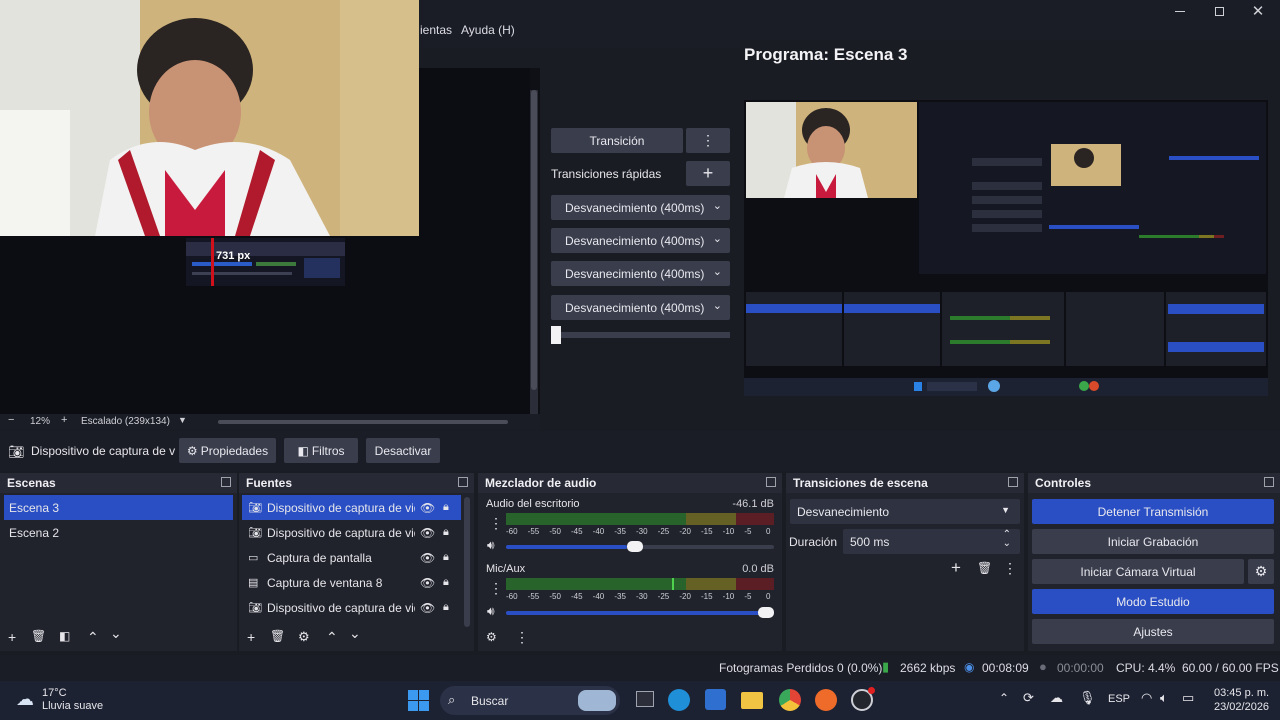 This screenshot has height=720, width=1280. Describe the element at coordinates (351, 582) in the screenshot. I see `source-item: ▤ Captura de ventana 8 👁︎ 🔒︎` at that location.